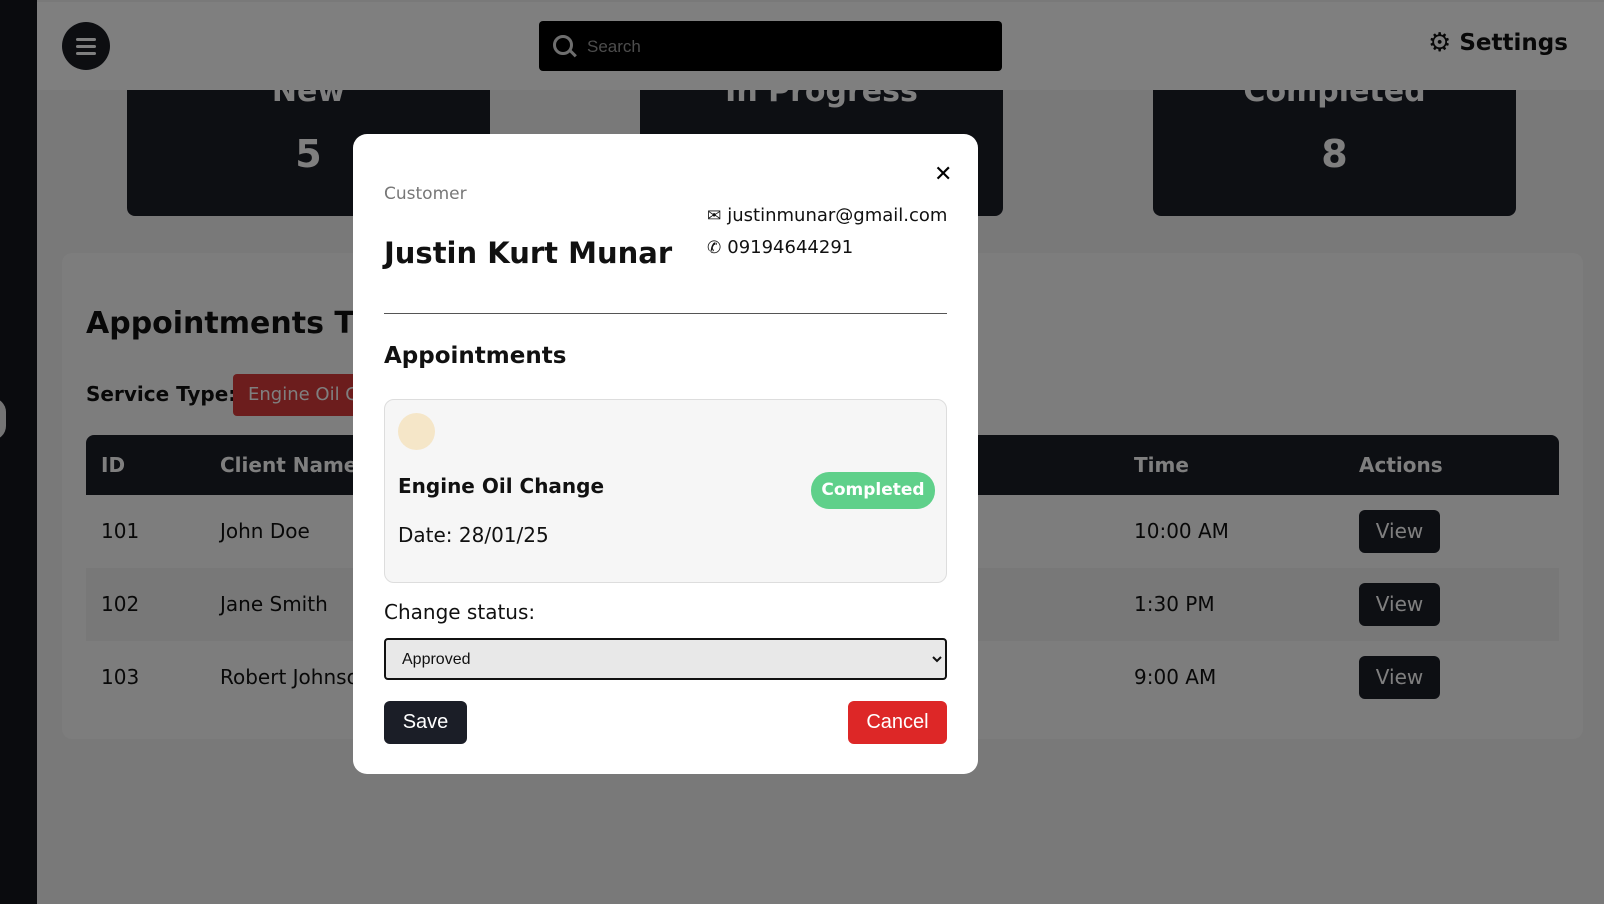 Image resolution: width=1604 pixels, height=904 pixels. What do you see at coordinates (528, 253) in the screenshot?
I see `customer-name: Justin Kurt Munar` at bounding box center [528, 253].